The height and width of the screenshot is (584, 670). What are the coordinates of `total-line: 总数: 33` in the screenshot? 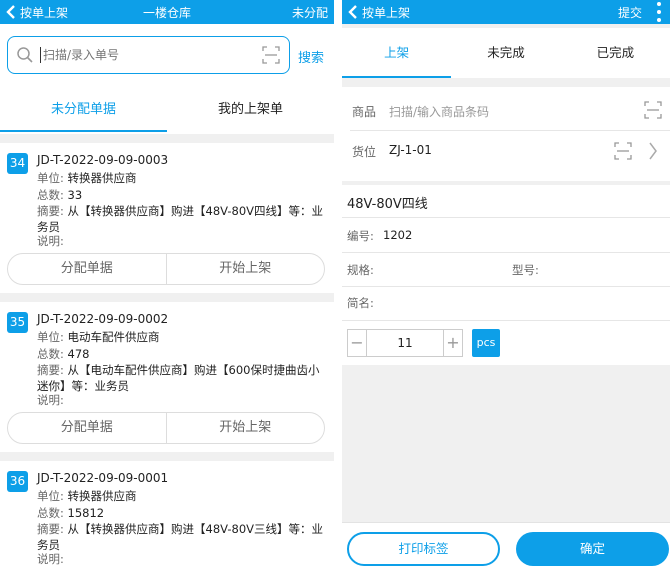 It's located at (59, 195).